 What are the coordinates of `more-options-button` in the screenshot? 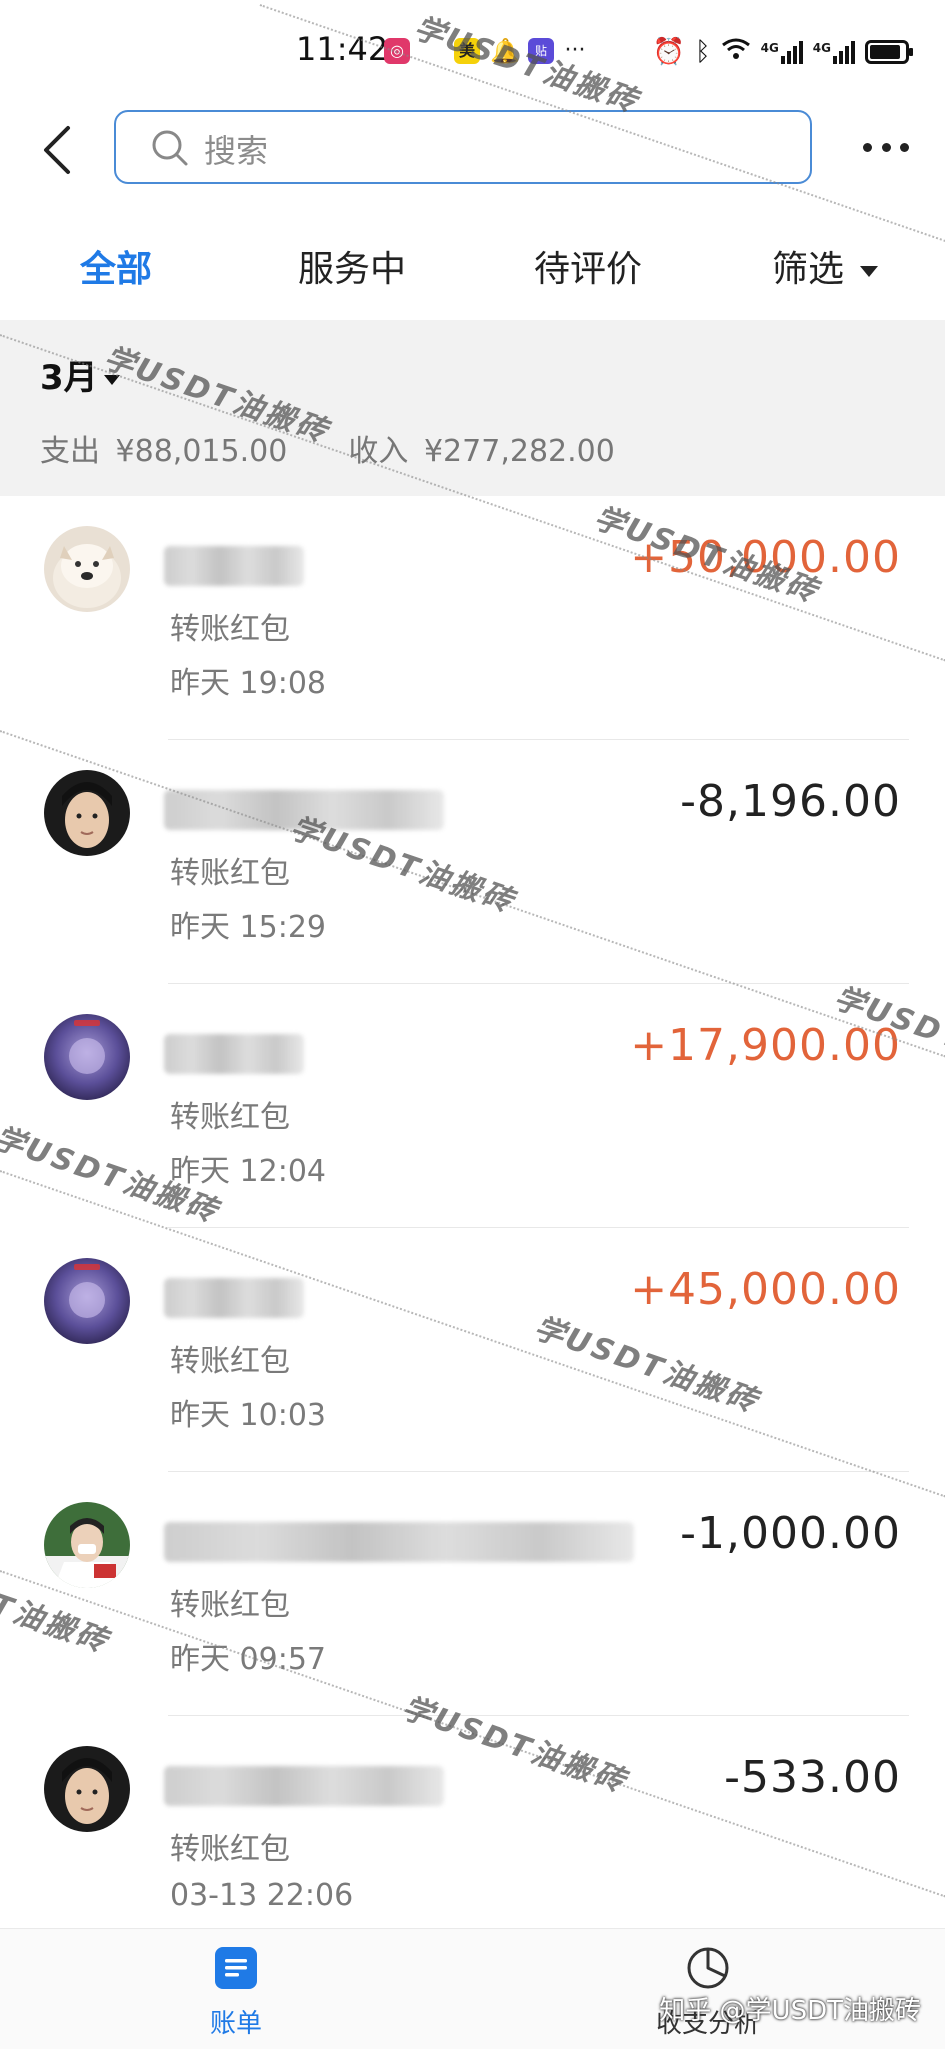 It's located at (886, 147).